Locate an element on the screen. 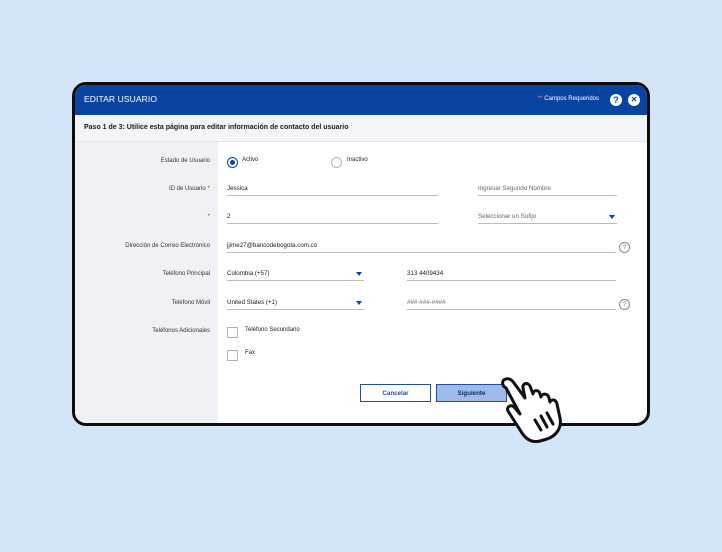  required-fields-label: Campos Requeridos is located at coordinates (571, 99).